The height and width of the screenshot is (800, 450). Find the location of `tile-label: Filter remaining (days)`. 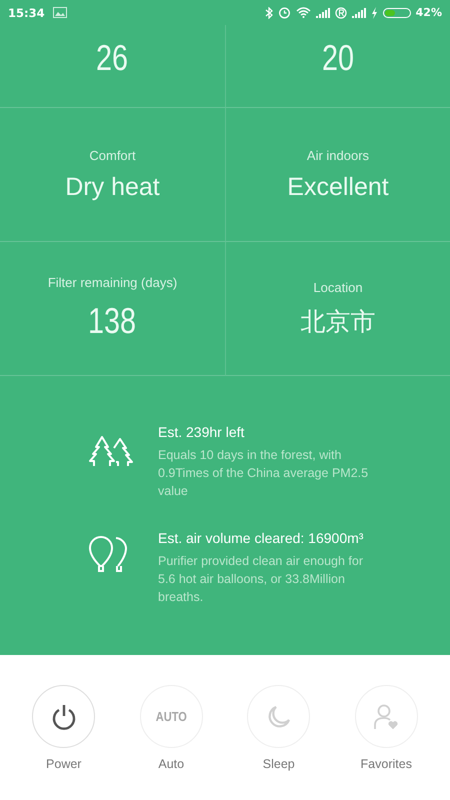

tile-label: Filter remaining (days) is located at coordinates (113, 282).